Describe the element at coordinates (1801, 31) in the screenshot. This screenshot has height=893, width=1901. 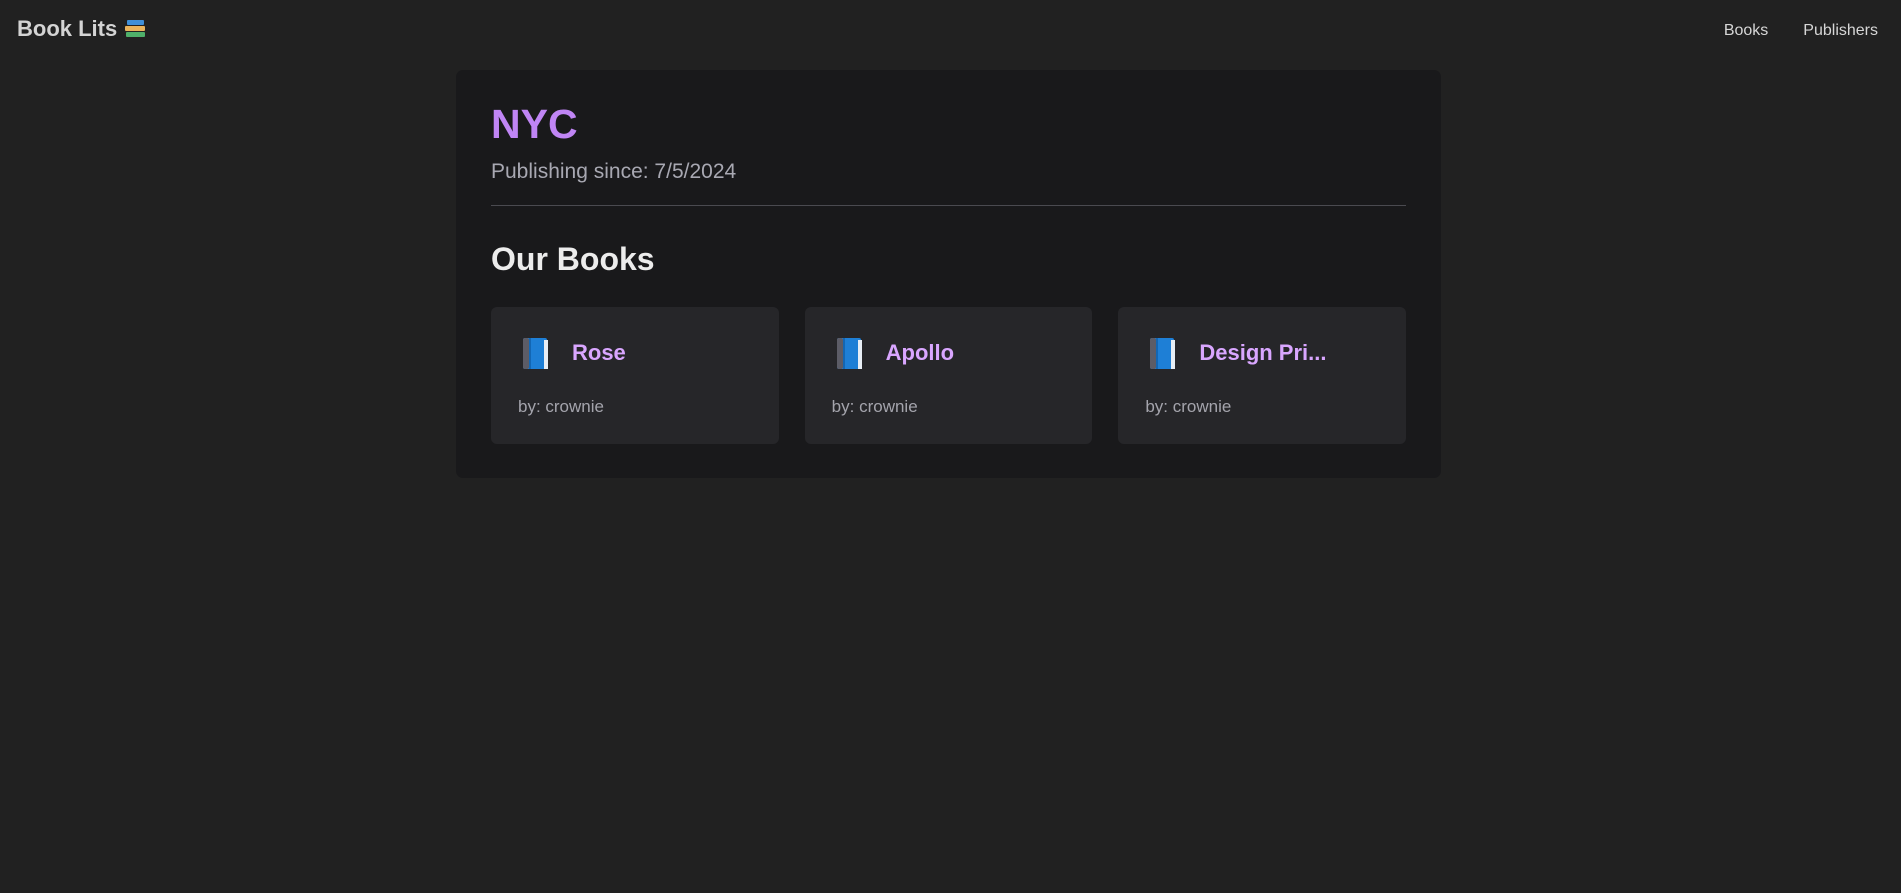
I see `main-nav: Books Publishers` at that location.